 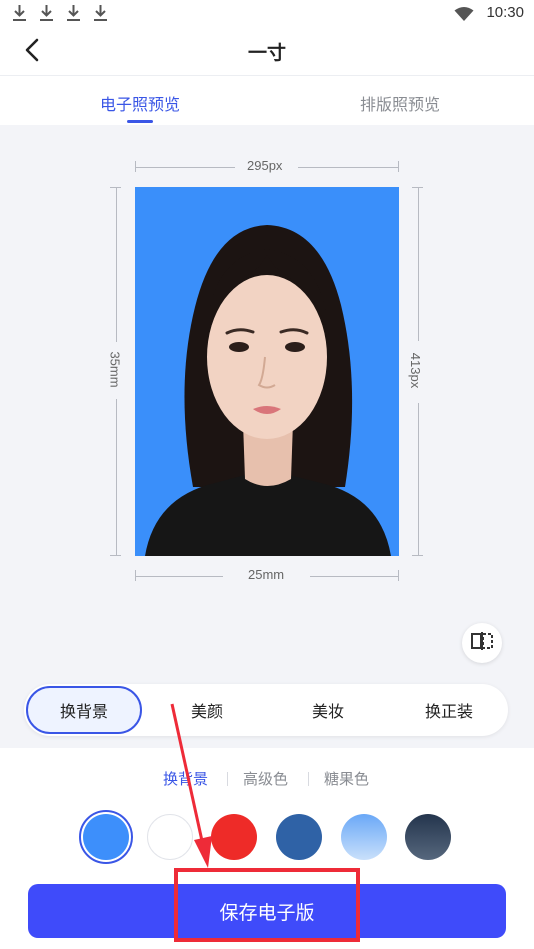 I want to click on func-makeup: 美妆, so click(x=328, y=710).